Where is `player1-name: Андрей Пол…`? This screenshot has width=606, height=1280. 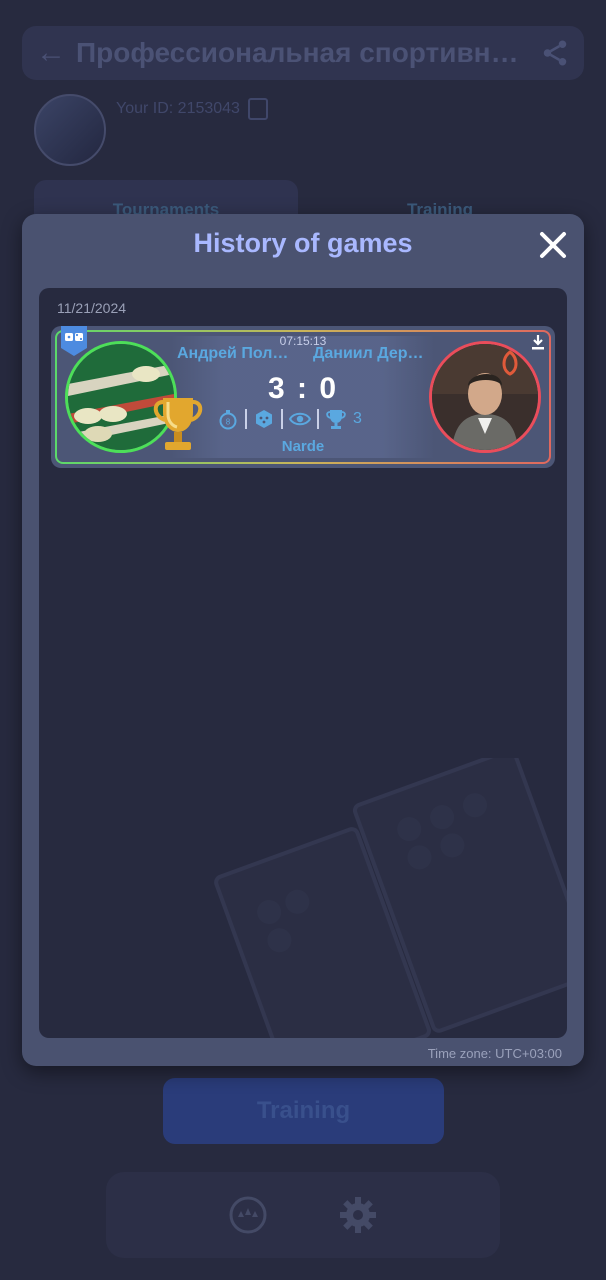 player1-name: Андрей Пол… is located at coordinates (232, 354).